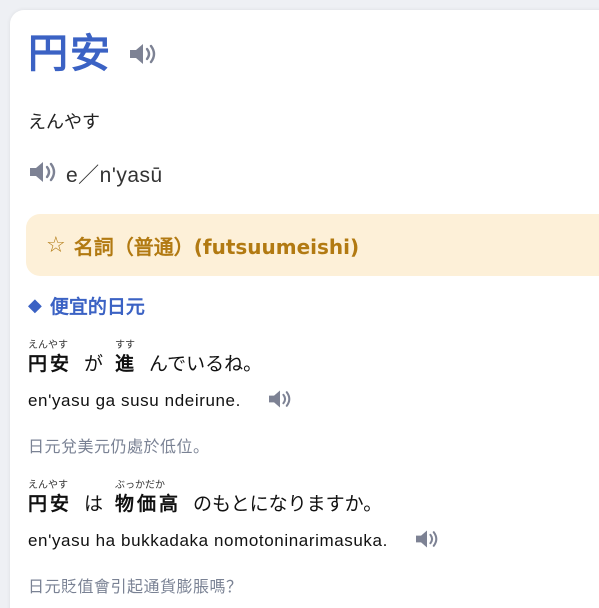  What do you see at coordinates (119, 446) in the screenshot?
I see `translation-text: 日元兌美元仍處於低位。` at bounding box center [119, 446].